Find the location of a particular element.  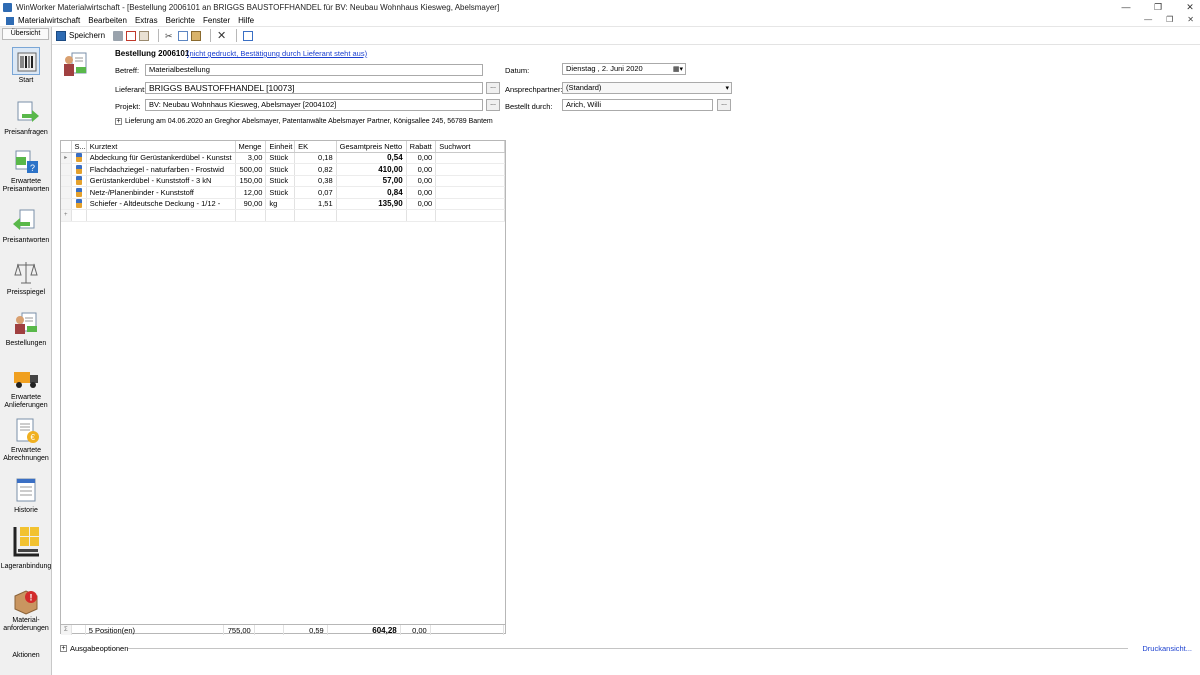

new-row: + is located at coordinates (283, 215).